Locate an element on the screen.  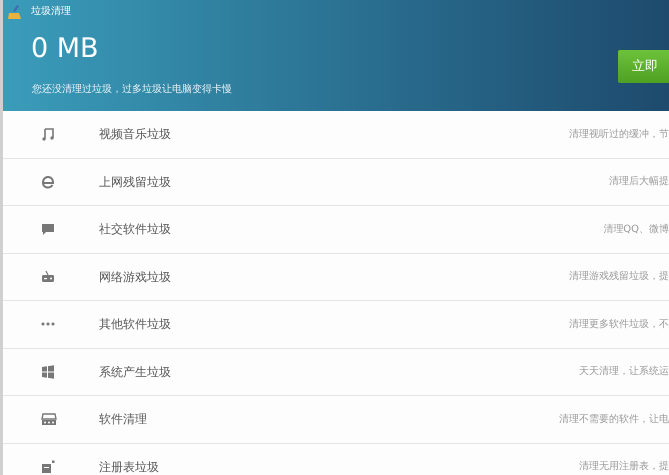
browser-e-icon is located at coordinates (48, 181).